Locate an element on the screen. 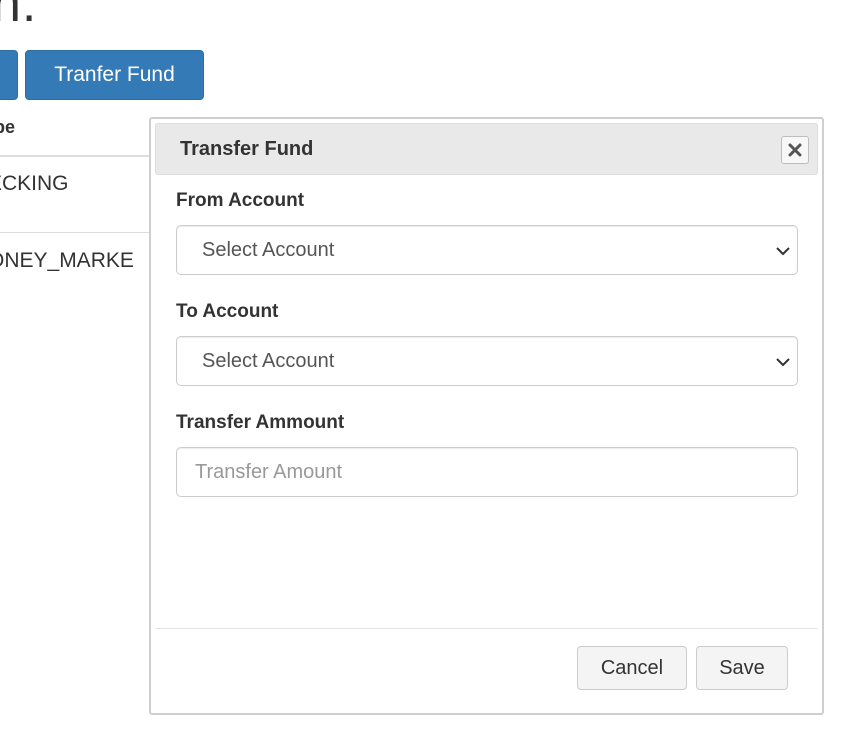 The height and width of the screenshot is (753, 868). transfer-fund-button: Tranfer Fund is located at coordinates (114, 75).